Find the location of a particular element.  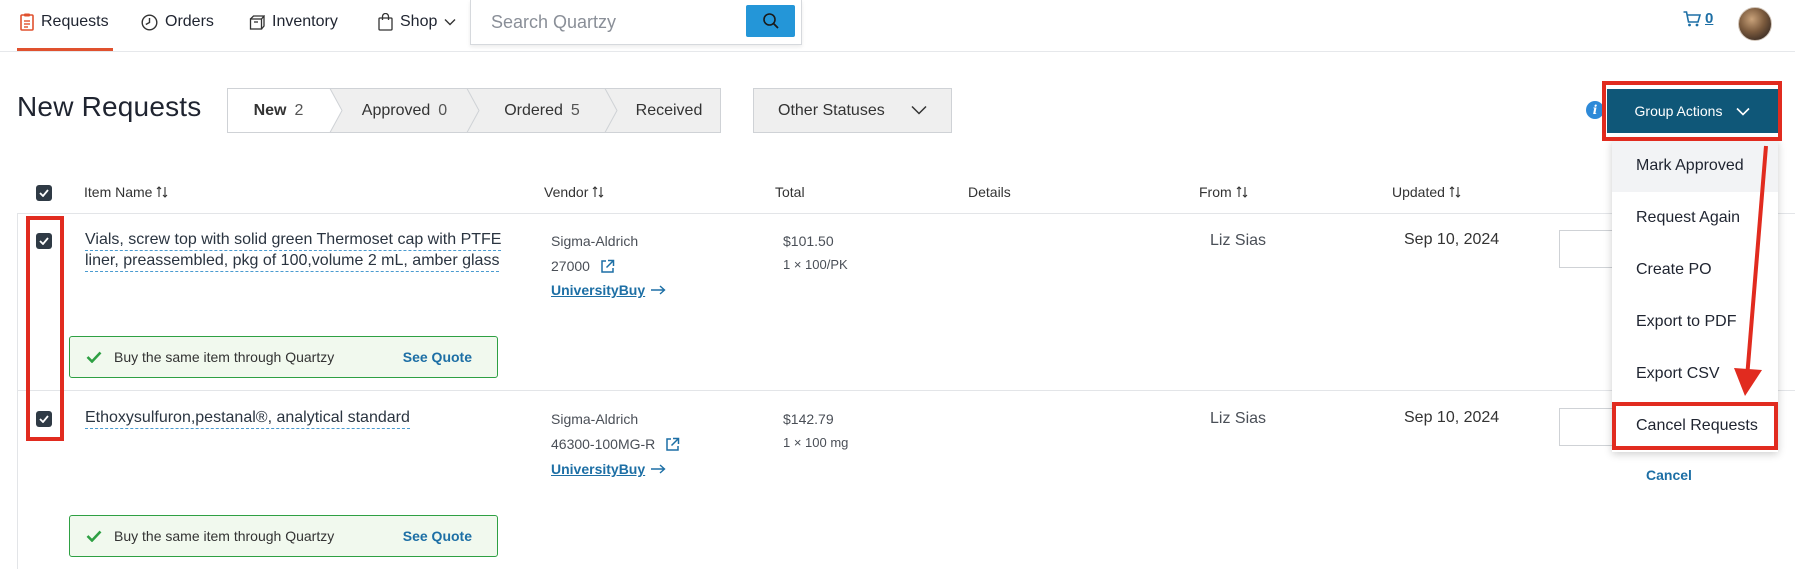

other-statuses-dropdown: Other Statuses is located at coordinates (852, 110).